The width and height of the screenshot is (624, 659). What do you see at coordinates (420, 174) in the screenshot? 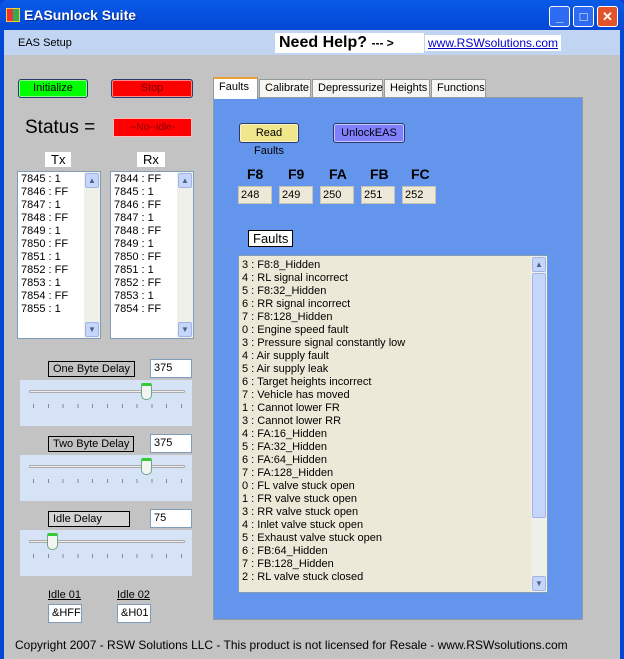
I see `register-header: FC` at bounding box center [420, 174].